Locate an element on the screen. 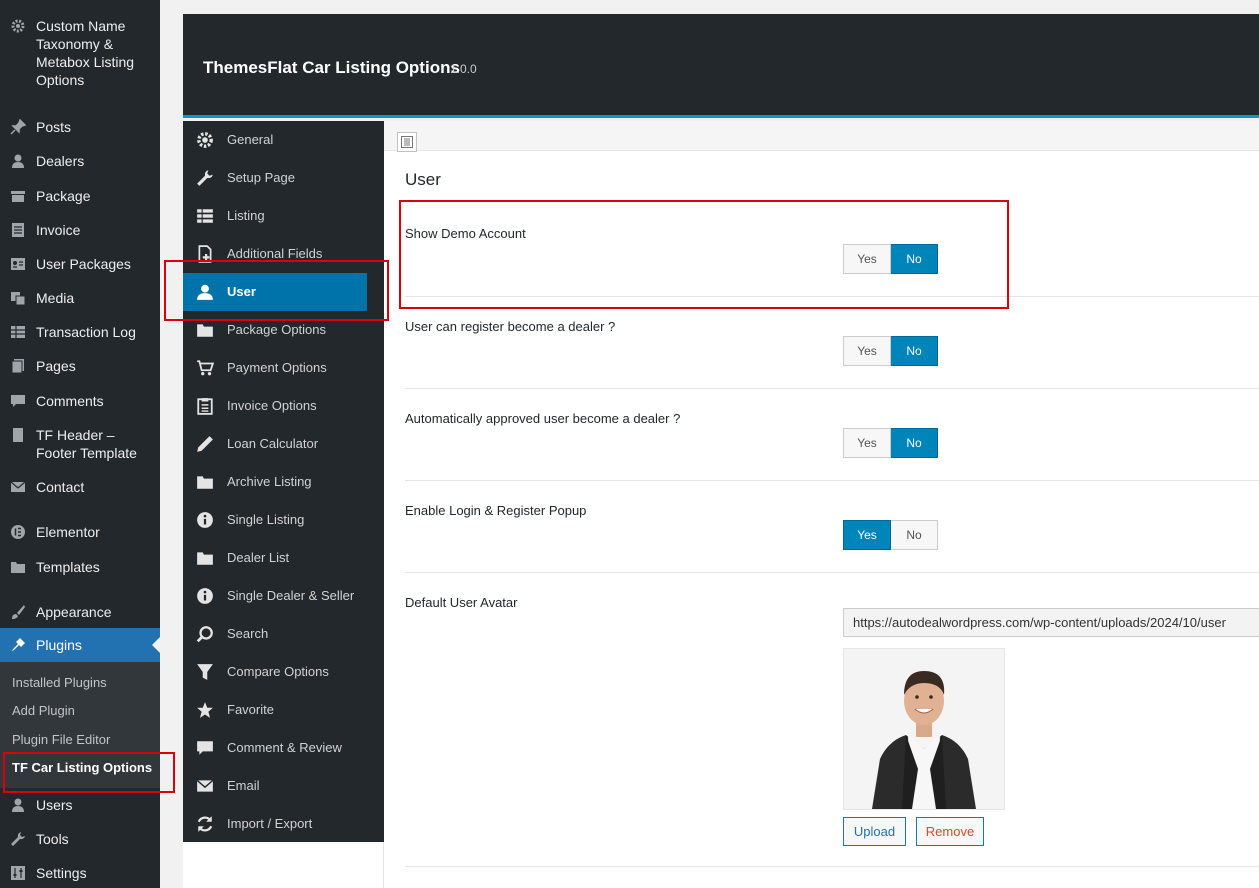 The width and height of the screenshot is (1259, 888). highlight-box-demo-account is located at coordinates (704, 254).